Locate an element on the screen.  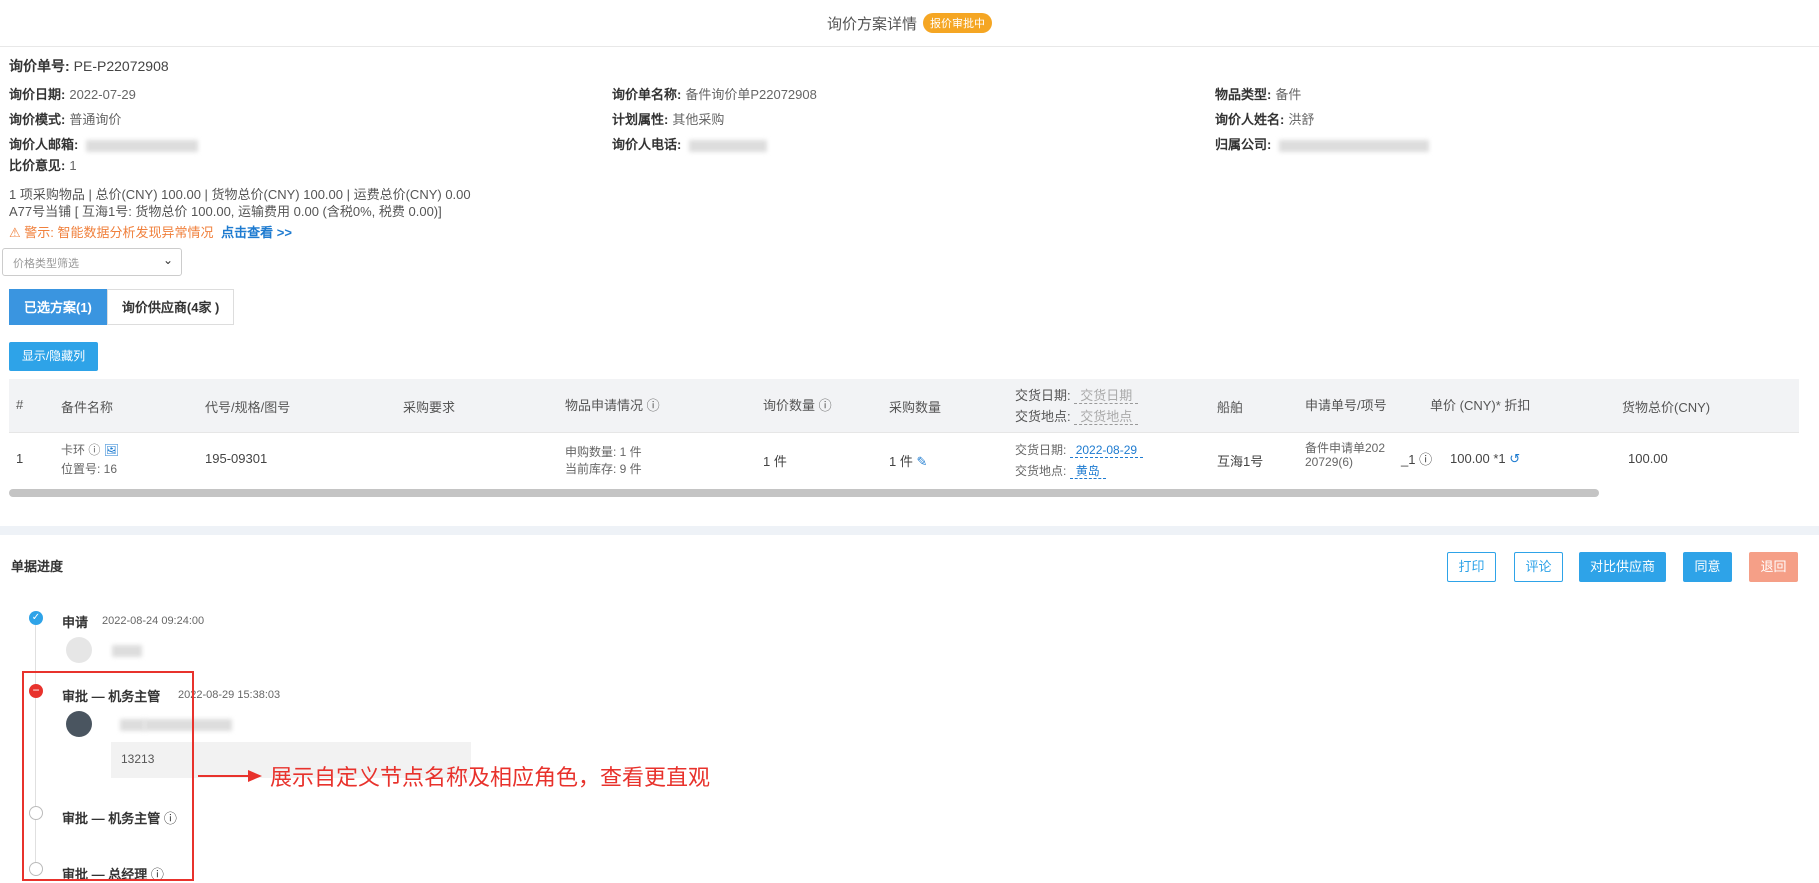
inquiry-date-value: 2022-07-29 is located at coordinates (102, 94).